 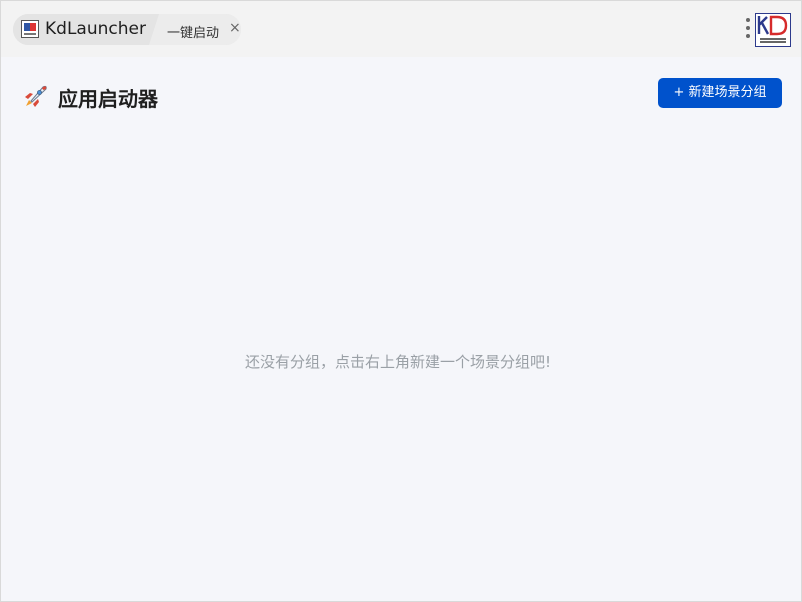 What do you see at coordinates (720, 93) in the screenshot?
I see `new-scene-group-button: + 新建场景分组` at bounding box center [720, 93].